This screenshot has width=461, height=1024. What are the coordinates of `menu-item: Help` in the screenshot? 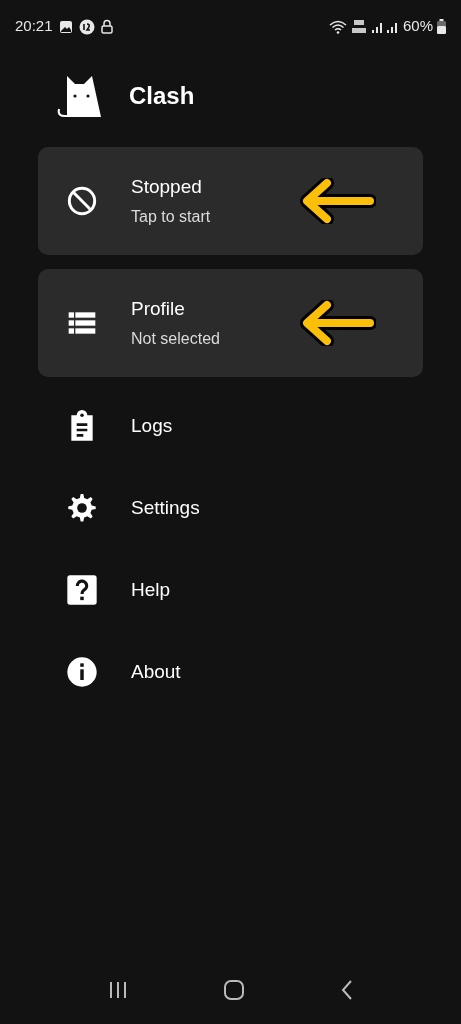 It's located at (230, 590).